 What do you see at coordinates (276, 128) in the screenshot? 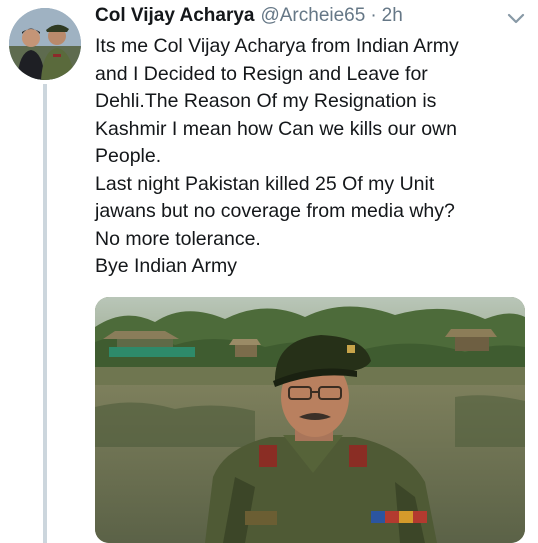
I see `tweet-text-line: Kashmir I mean how Can we kills our own` at bounding box center [276, 128].